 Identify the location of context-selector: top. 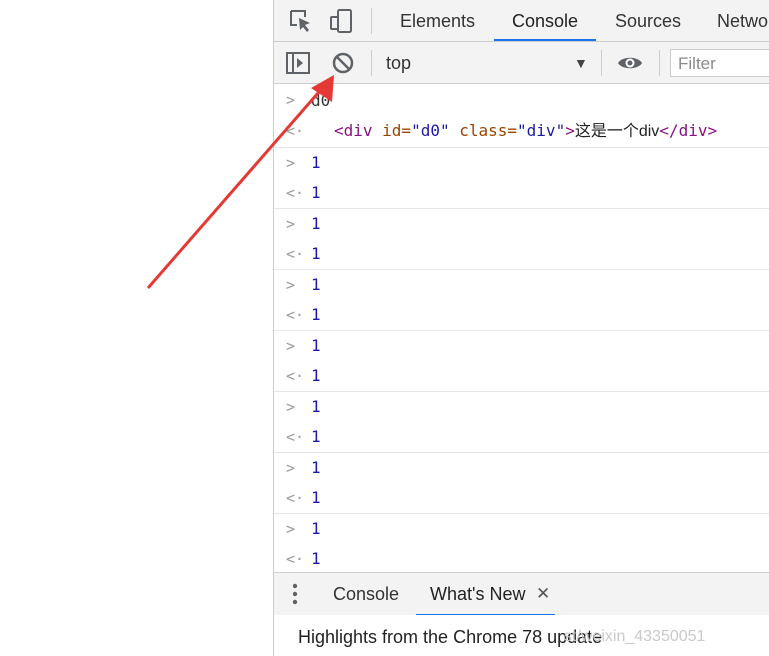
(398, 63).